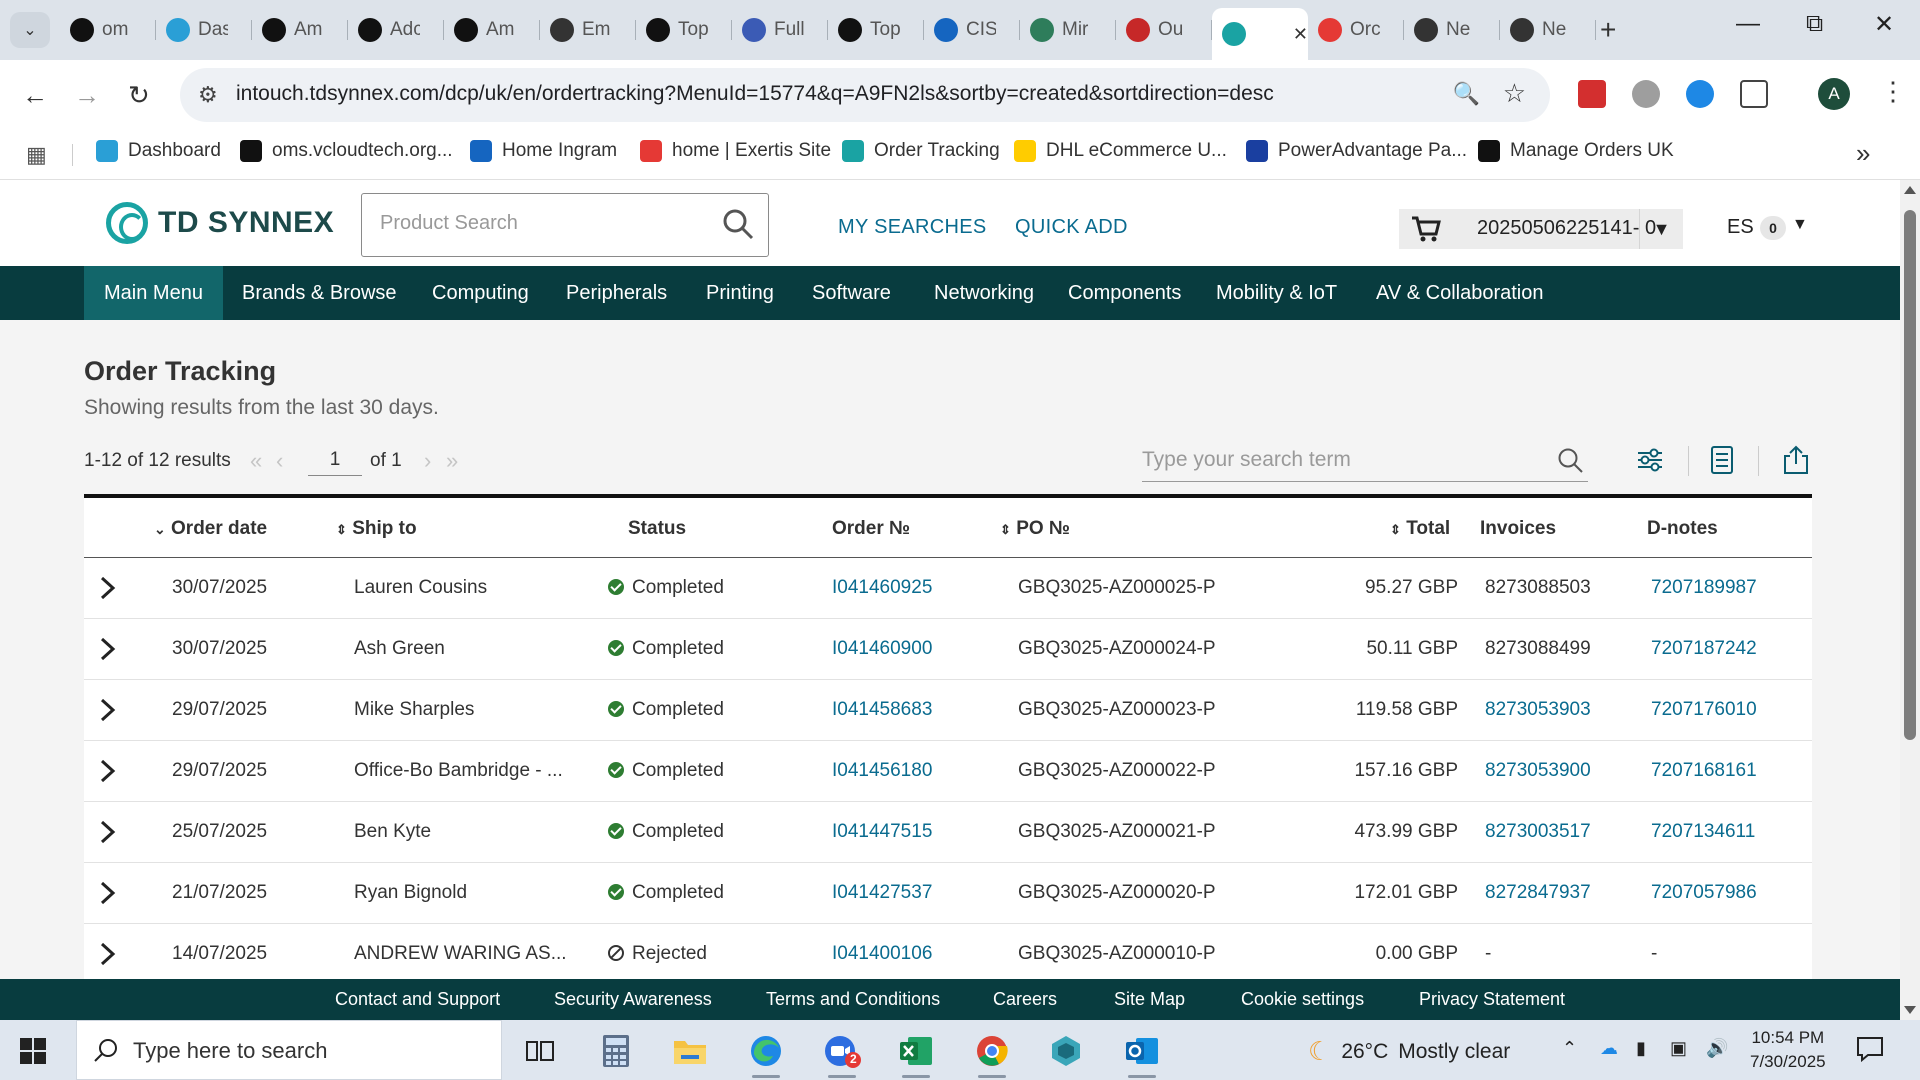 This screenshot has width=1920, height=1080. Describe the element at coordinates (616, 293) in the screenshot. I see `nav-item: Peripherals` at that location.